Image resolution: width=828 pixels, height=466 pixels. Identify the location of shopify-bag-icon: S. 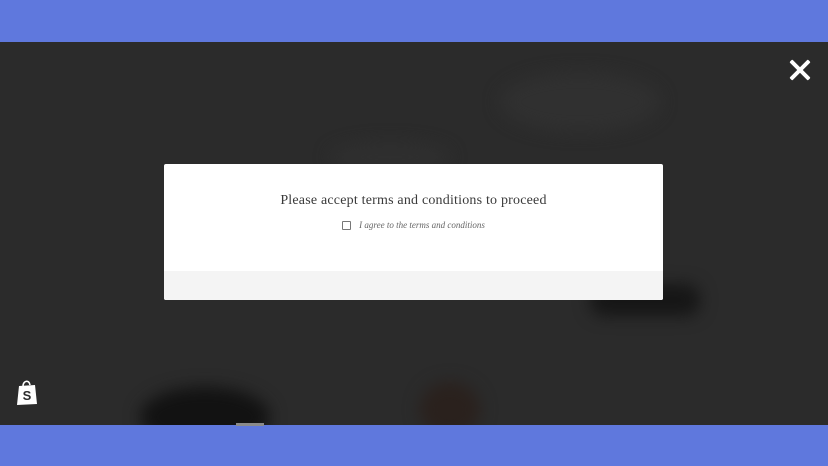
(27, 392).